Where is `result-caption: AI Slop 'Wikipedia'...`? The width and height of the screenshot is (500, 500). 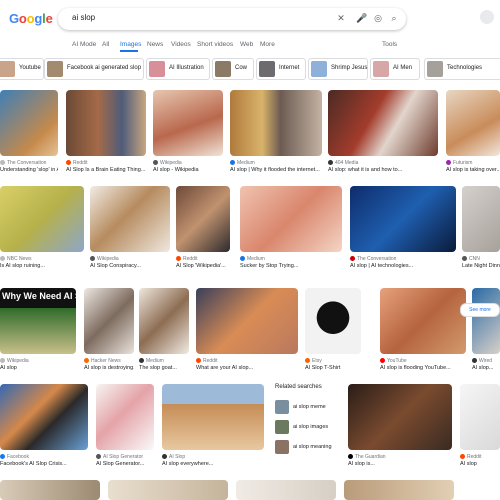 result-caption: AI Slop 'Wikipedia'... is located at coordinates (203, 266).